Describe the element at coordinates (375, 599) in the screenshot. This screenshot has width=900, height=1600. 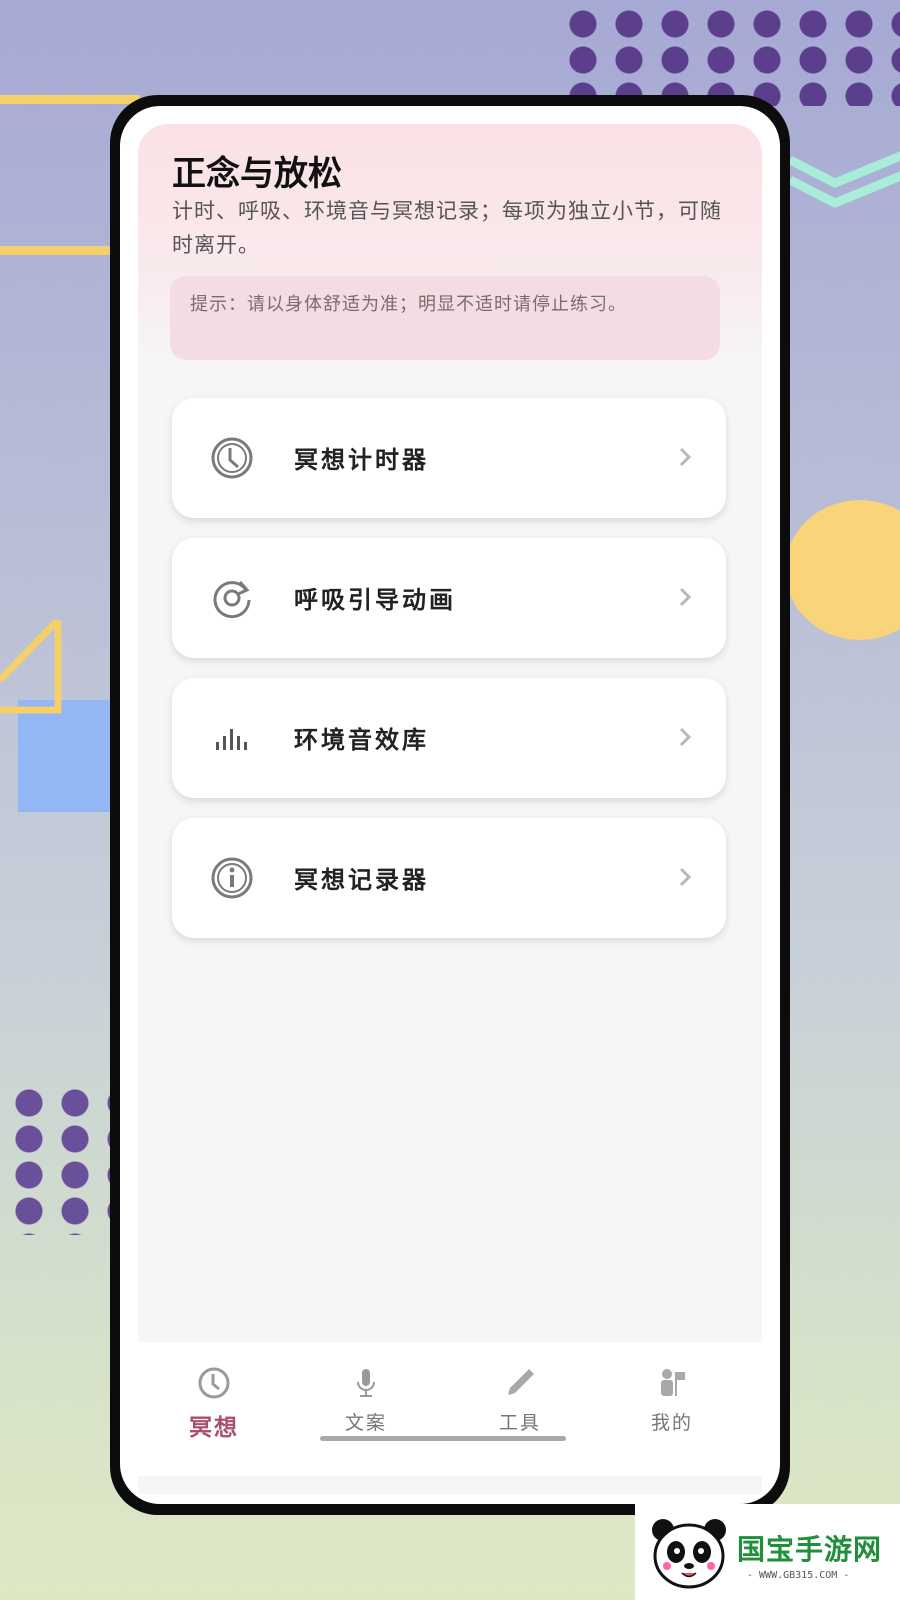
I see `menu-item-label: 呼吸引导动画` at that location.